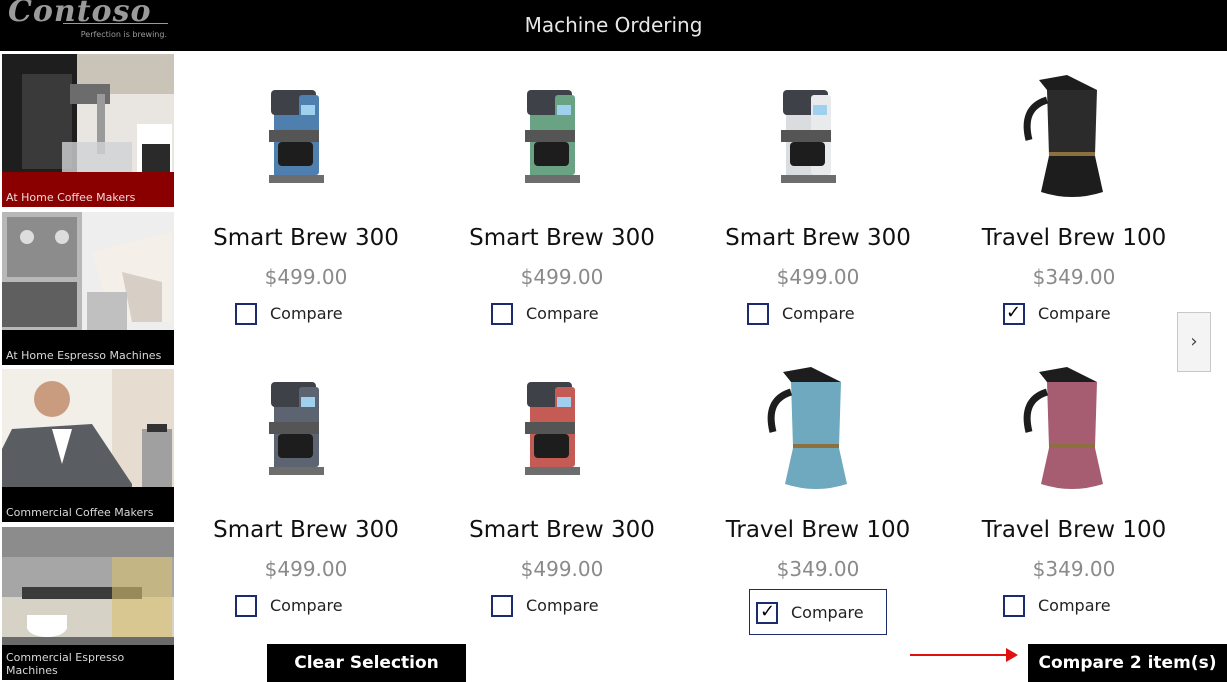 Image resolution: width=1227 pixels, height=682 pixels. I want to click on page-title: Machine Ordering, so click(613, 25).